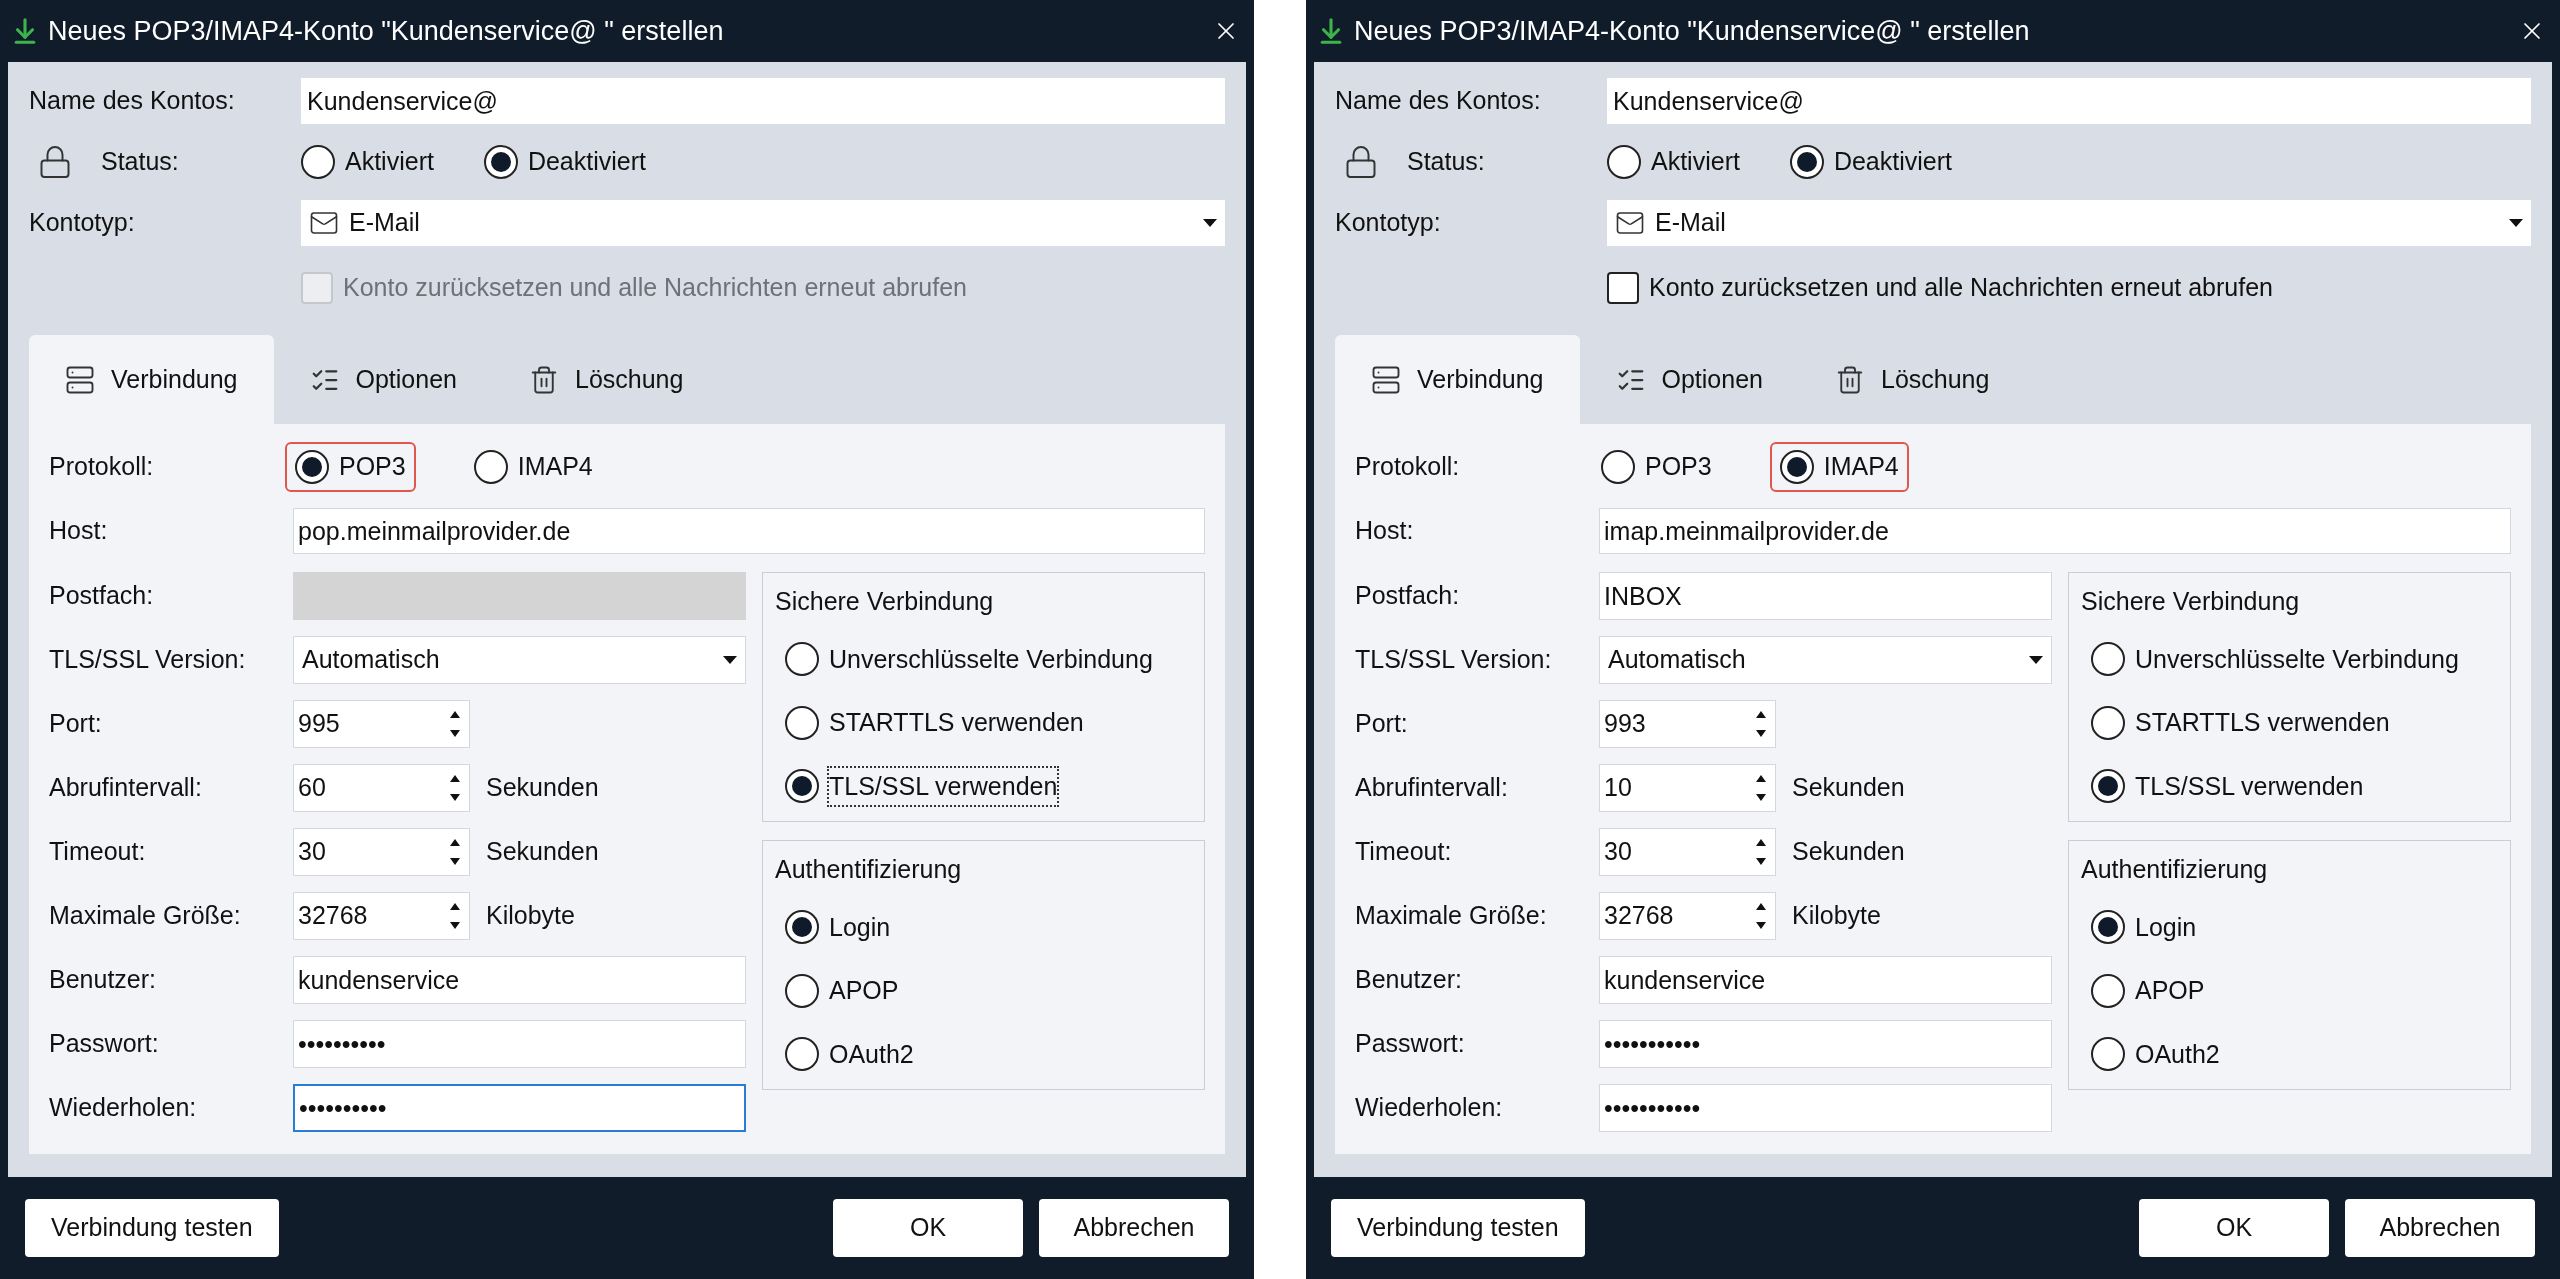 The image size is (2560, 1279). Describe the element at coordinates (1850, 379) in the screenshot. I see `trash-icon` at that location.